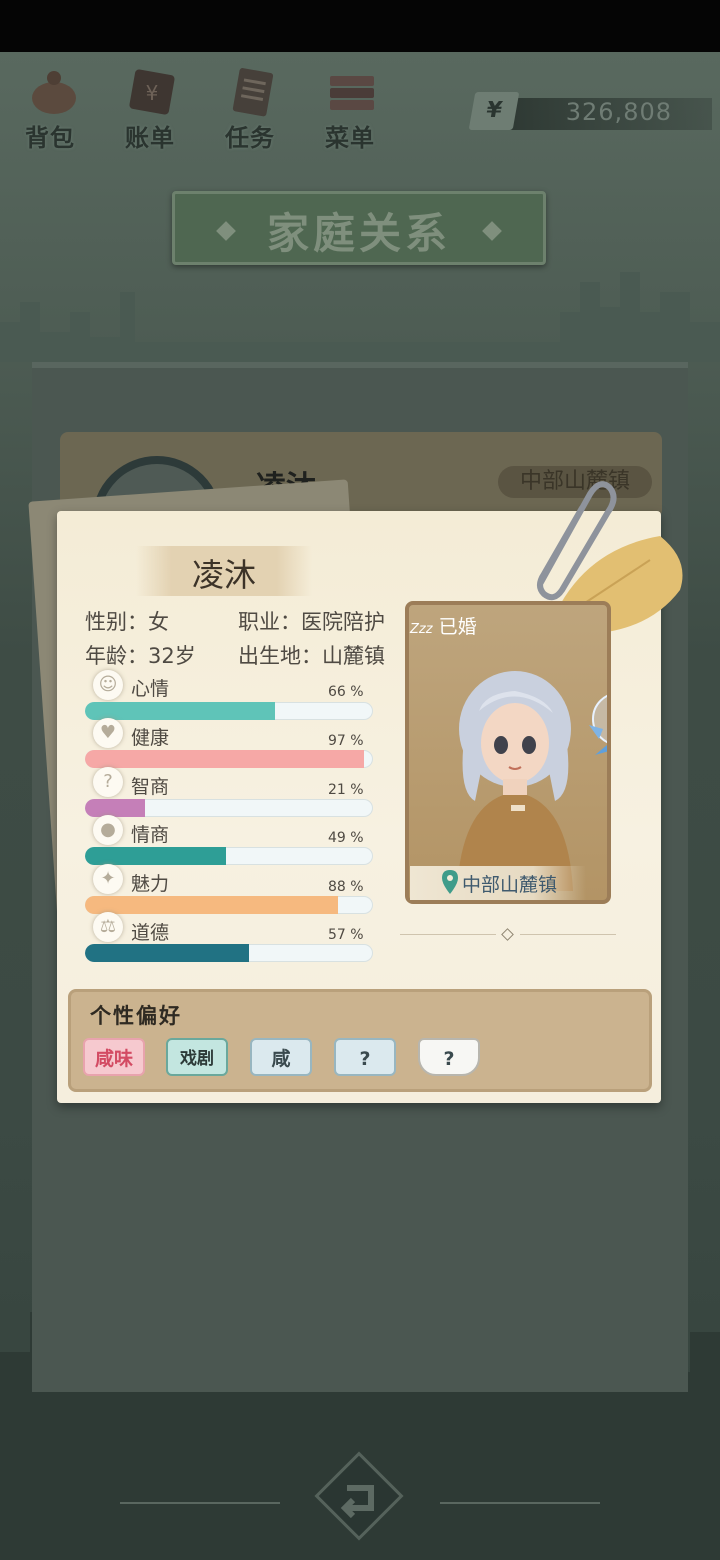  Describe the element at coordinates (359, 228) in the screenshot. I see `page-title-plaque: 家庭关系` at that location.